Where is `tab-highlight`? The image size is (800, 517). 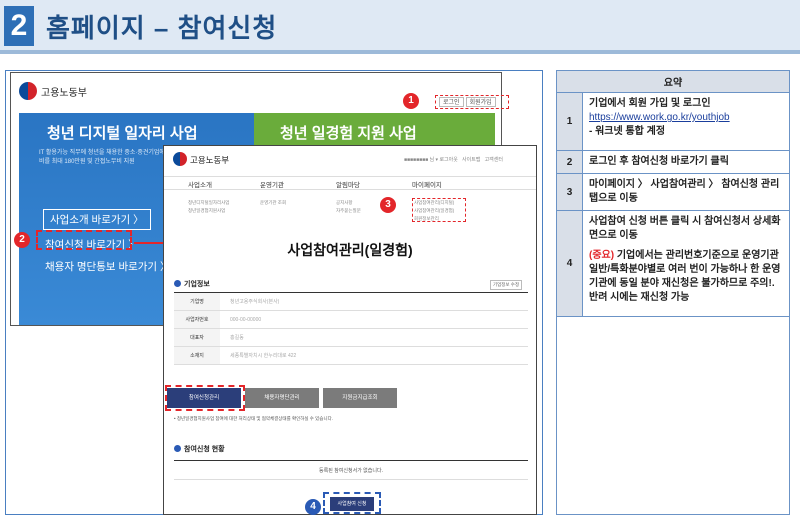 tab-highlight is located at coordinates (205, 398).